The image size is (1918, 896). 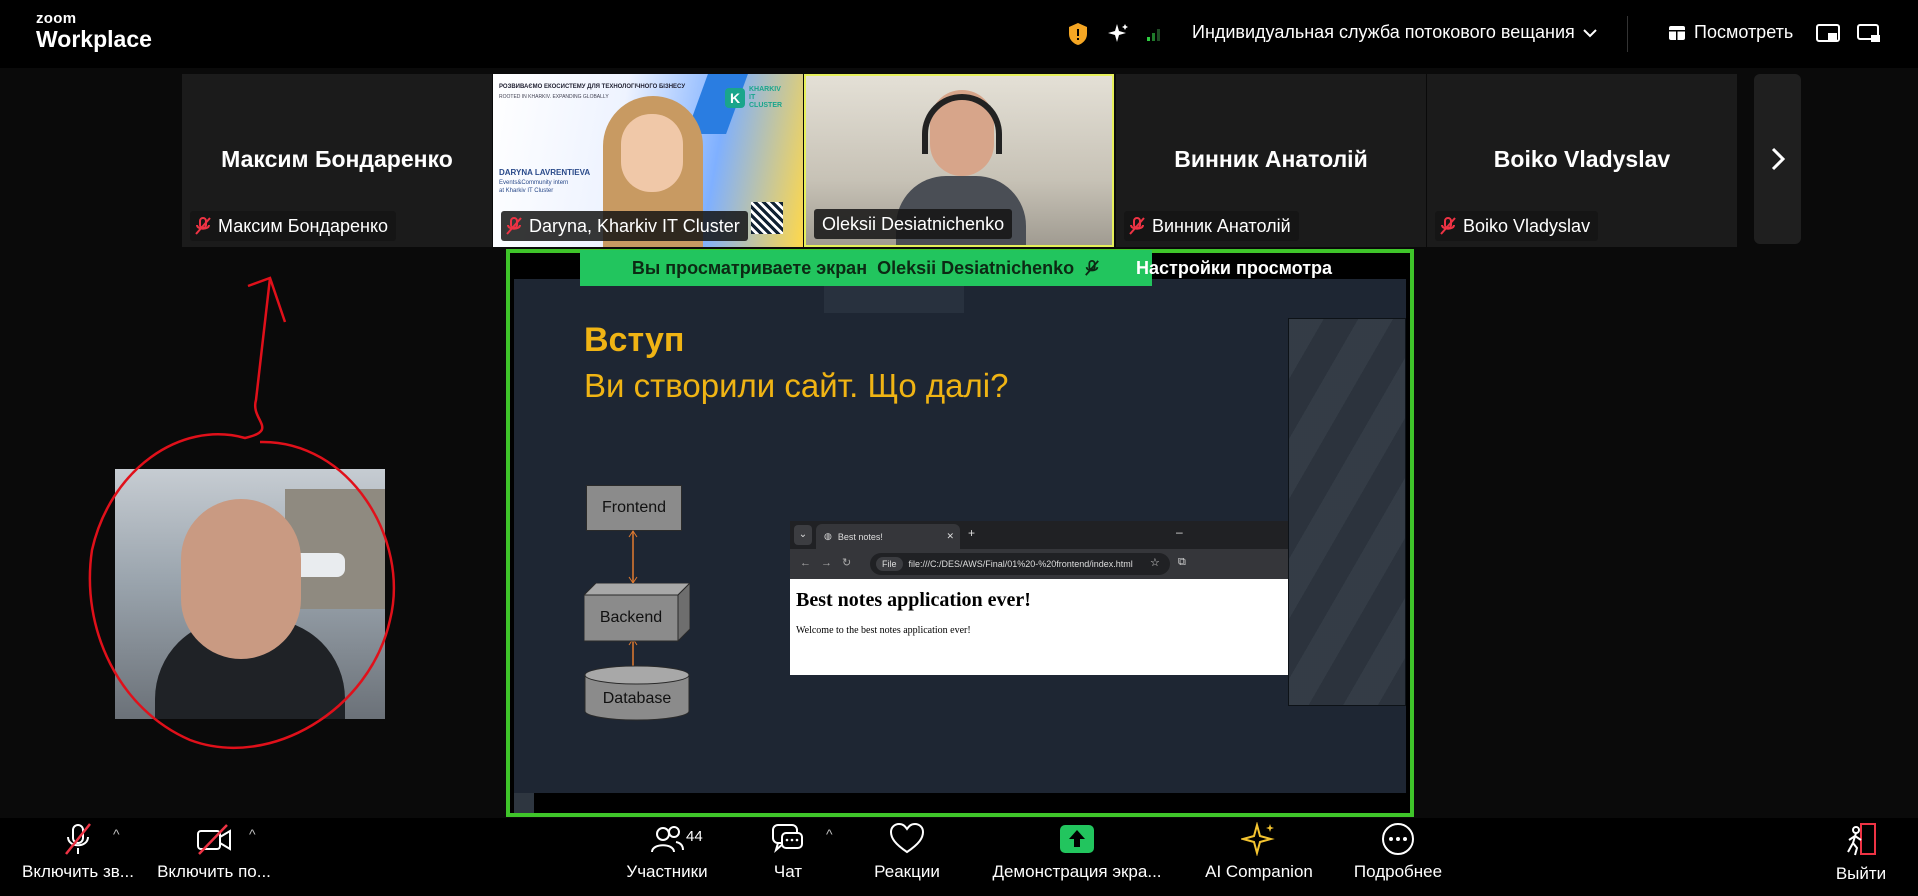 What do you see at coordinates (788, 871) in the screenshot?
I see `chat-label: Чат` at bounding box center [788, 871].